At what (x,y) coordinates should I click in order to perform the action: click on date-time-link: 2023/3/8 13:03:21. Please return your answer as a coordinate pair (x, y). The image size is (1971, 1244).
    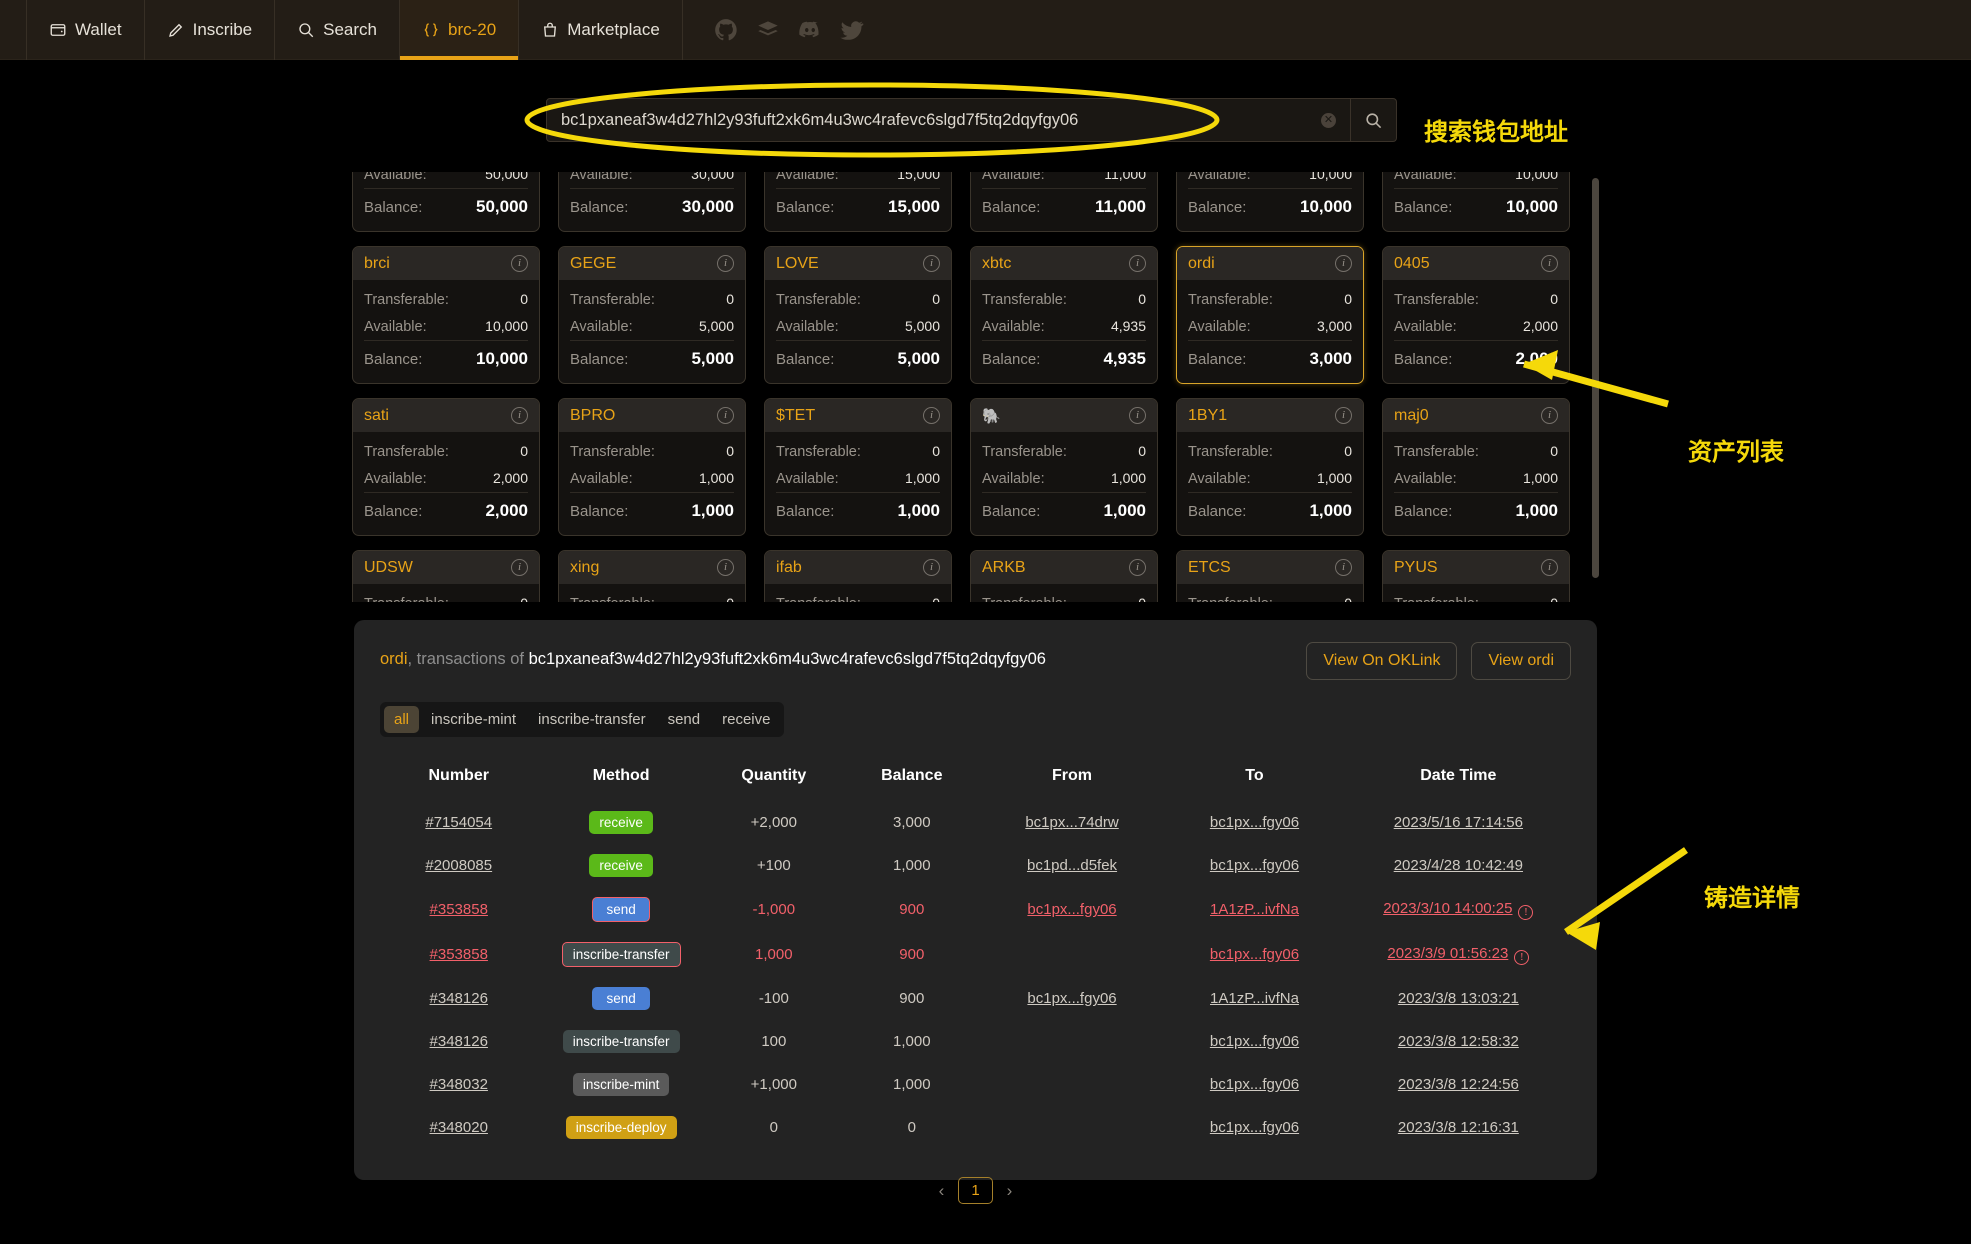
    Looking at the image, I should click on (1458, 998).